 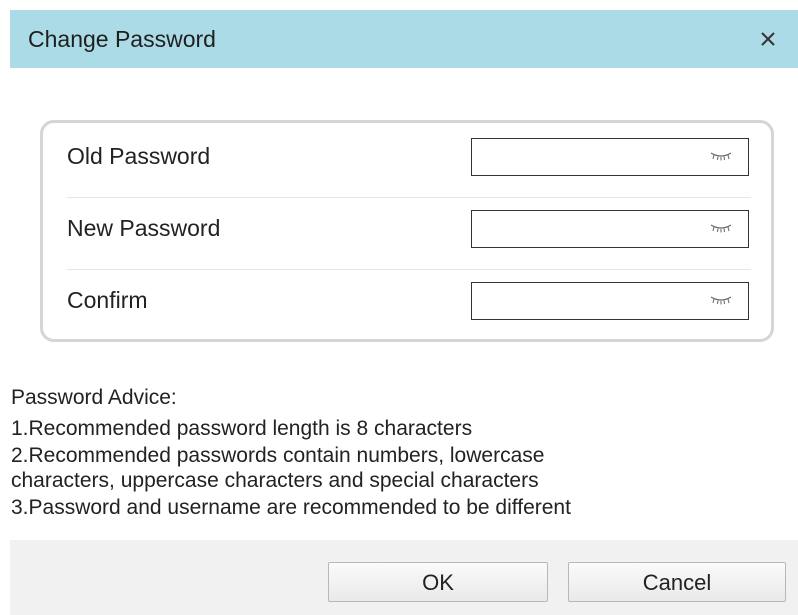 What do you see at coordinates (409, 159) in the screenshot?
I see `old-password-row: Old Password` at bounding box center [409, 159].